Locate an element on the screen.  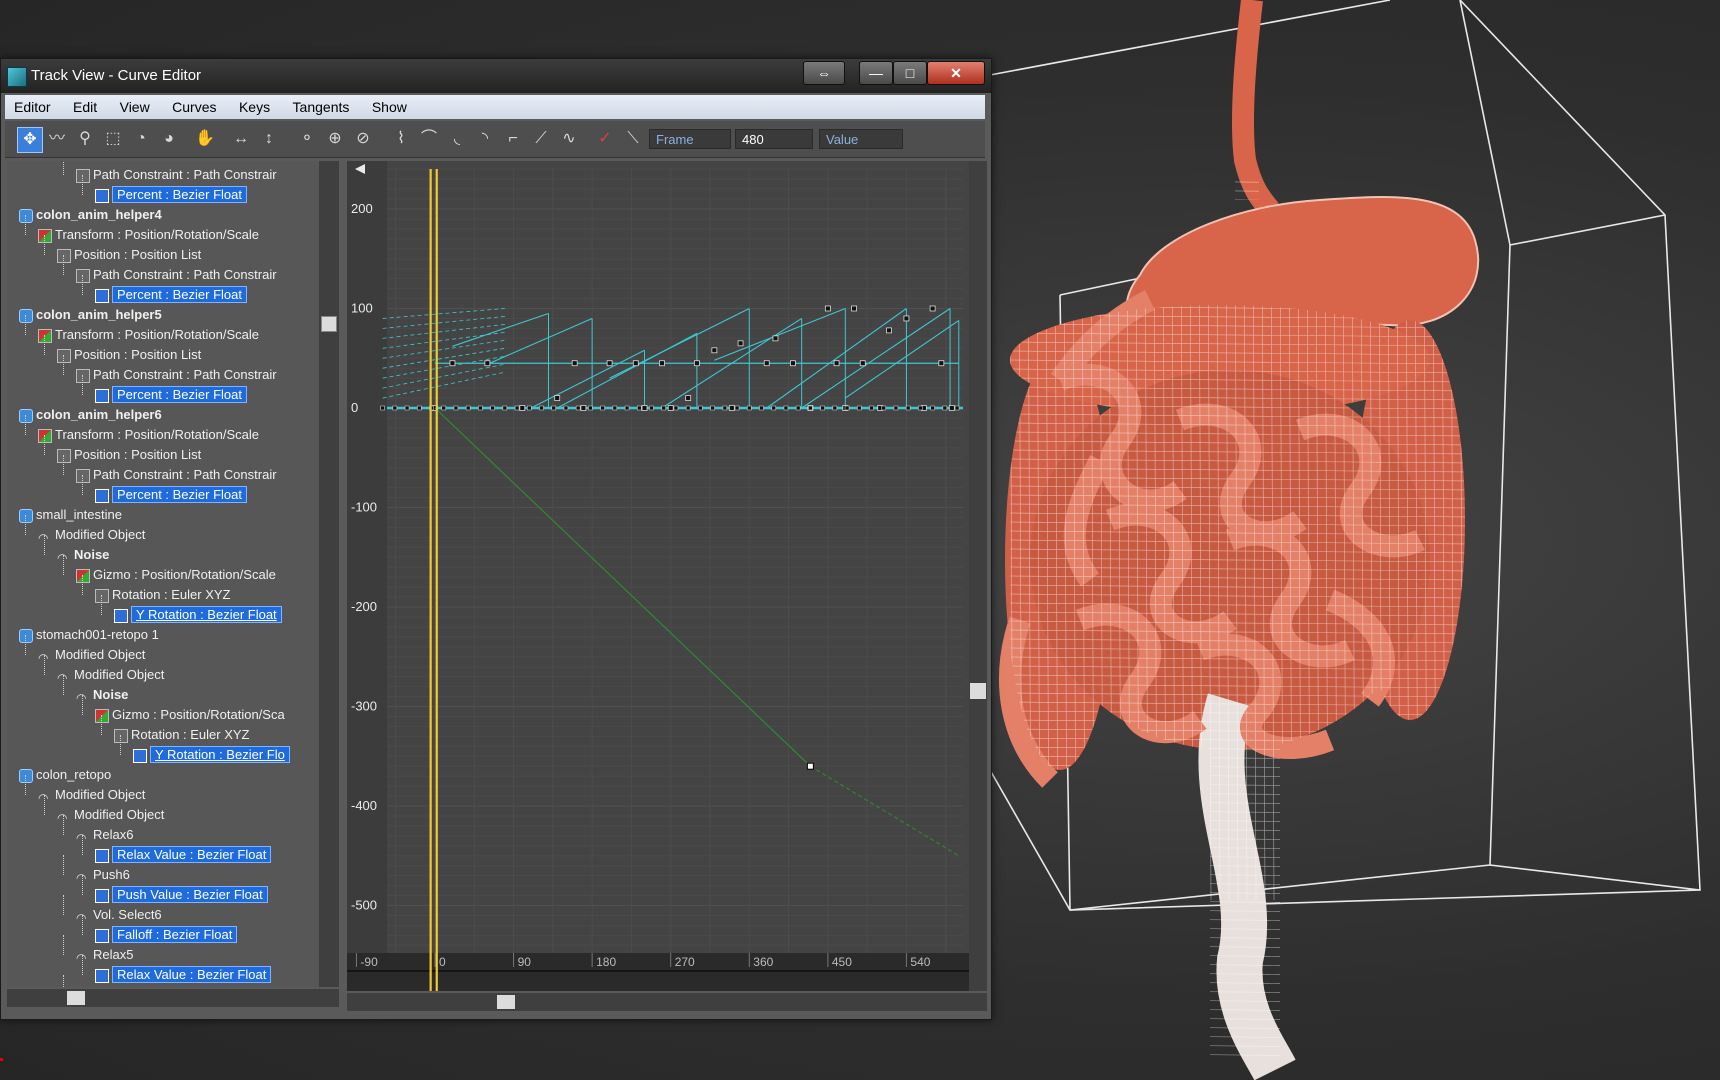
snap-icon: ⚬ is located at coordinates (307, 139).